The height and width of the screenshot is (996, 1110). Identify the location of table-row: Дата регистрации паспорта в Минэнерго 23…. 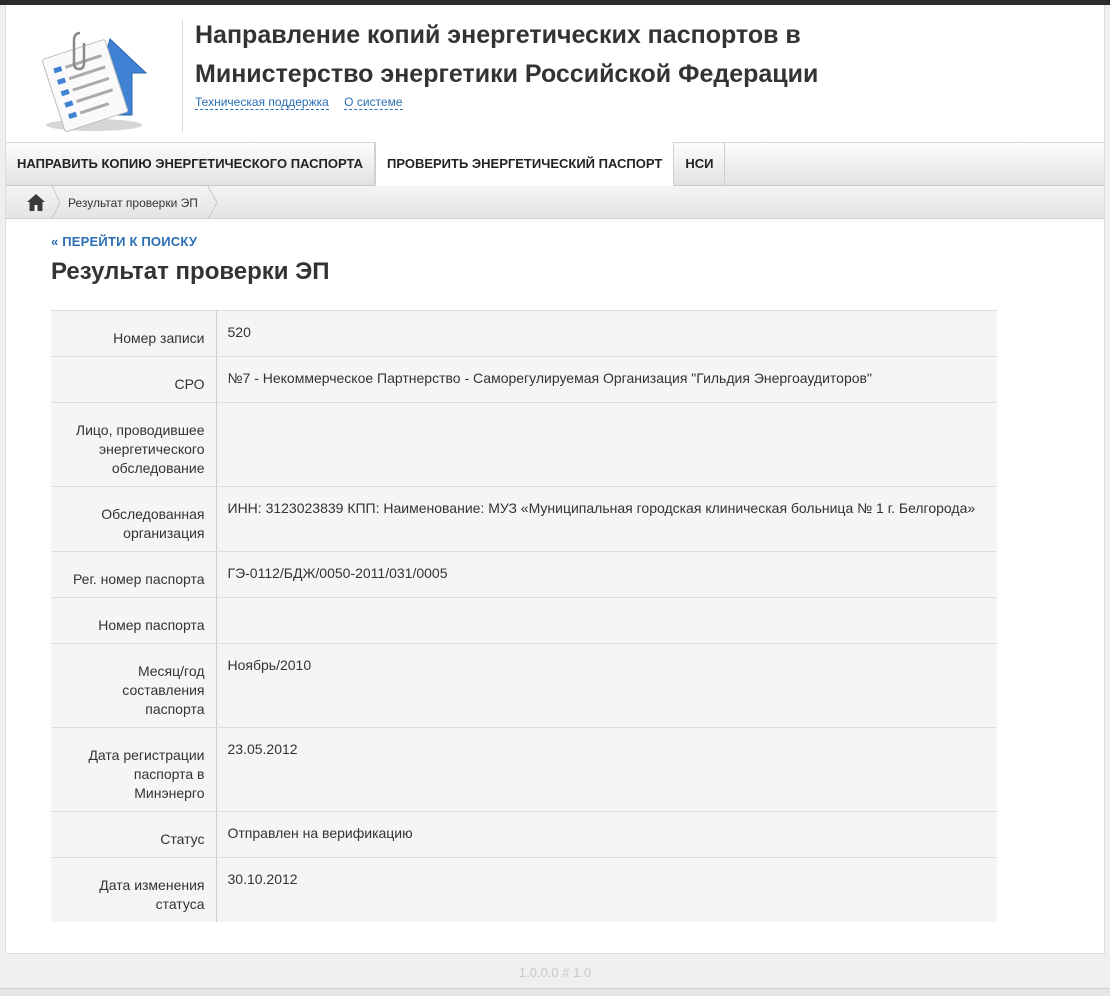
(524, 769).